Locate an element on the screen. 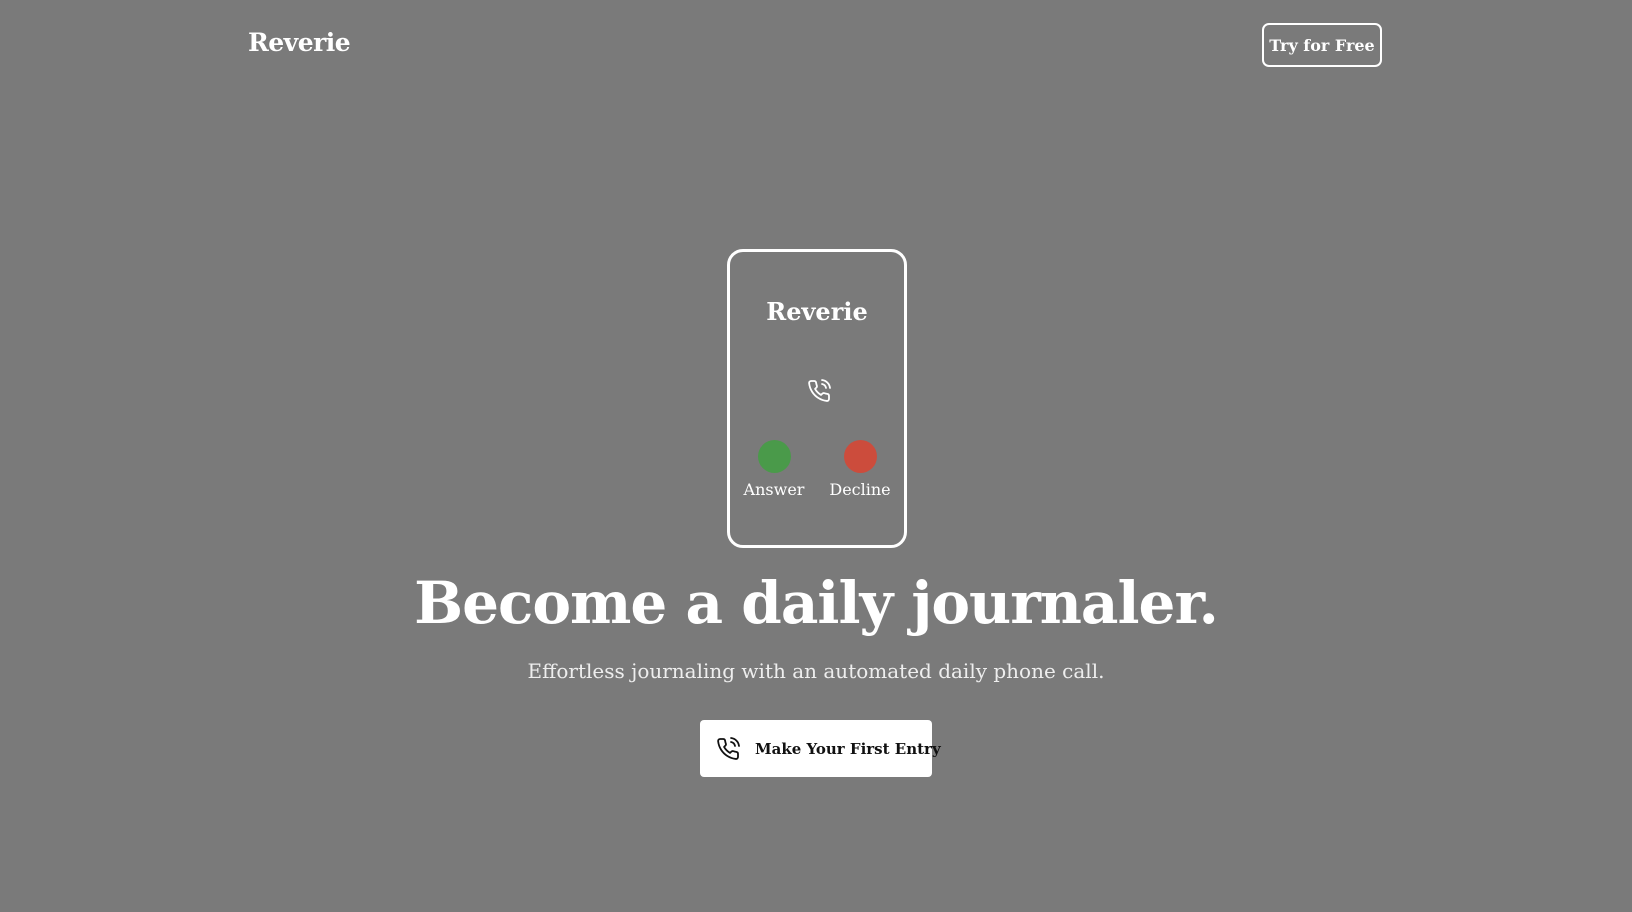 Image resolution: width=1632 pixels, height=912 pixels. phone-mockup: Reverie Answer Decline is located at coordinates (817, 398).